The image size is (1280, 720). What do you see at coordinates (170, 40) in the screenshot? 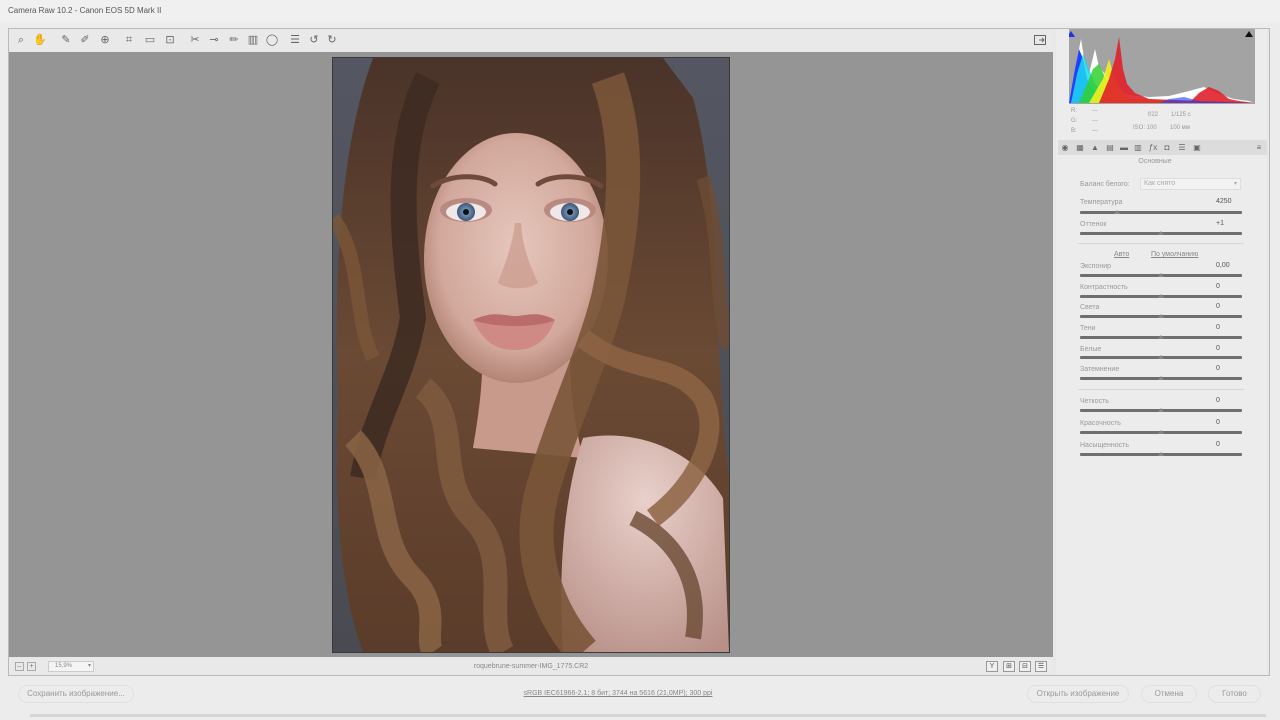
I see `transform-icon: ⊡` at bounding box center [170, 40].